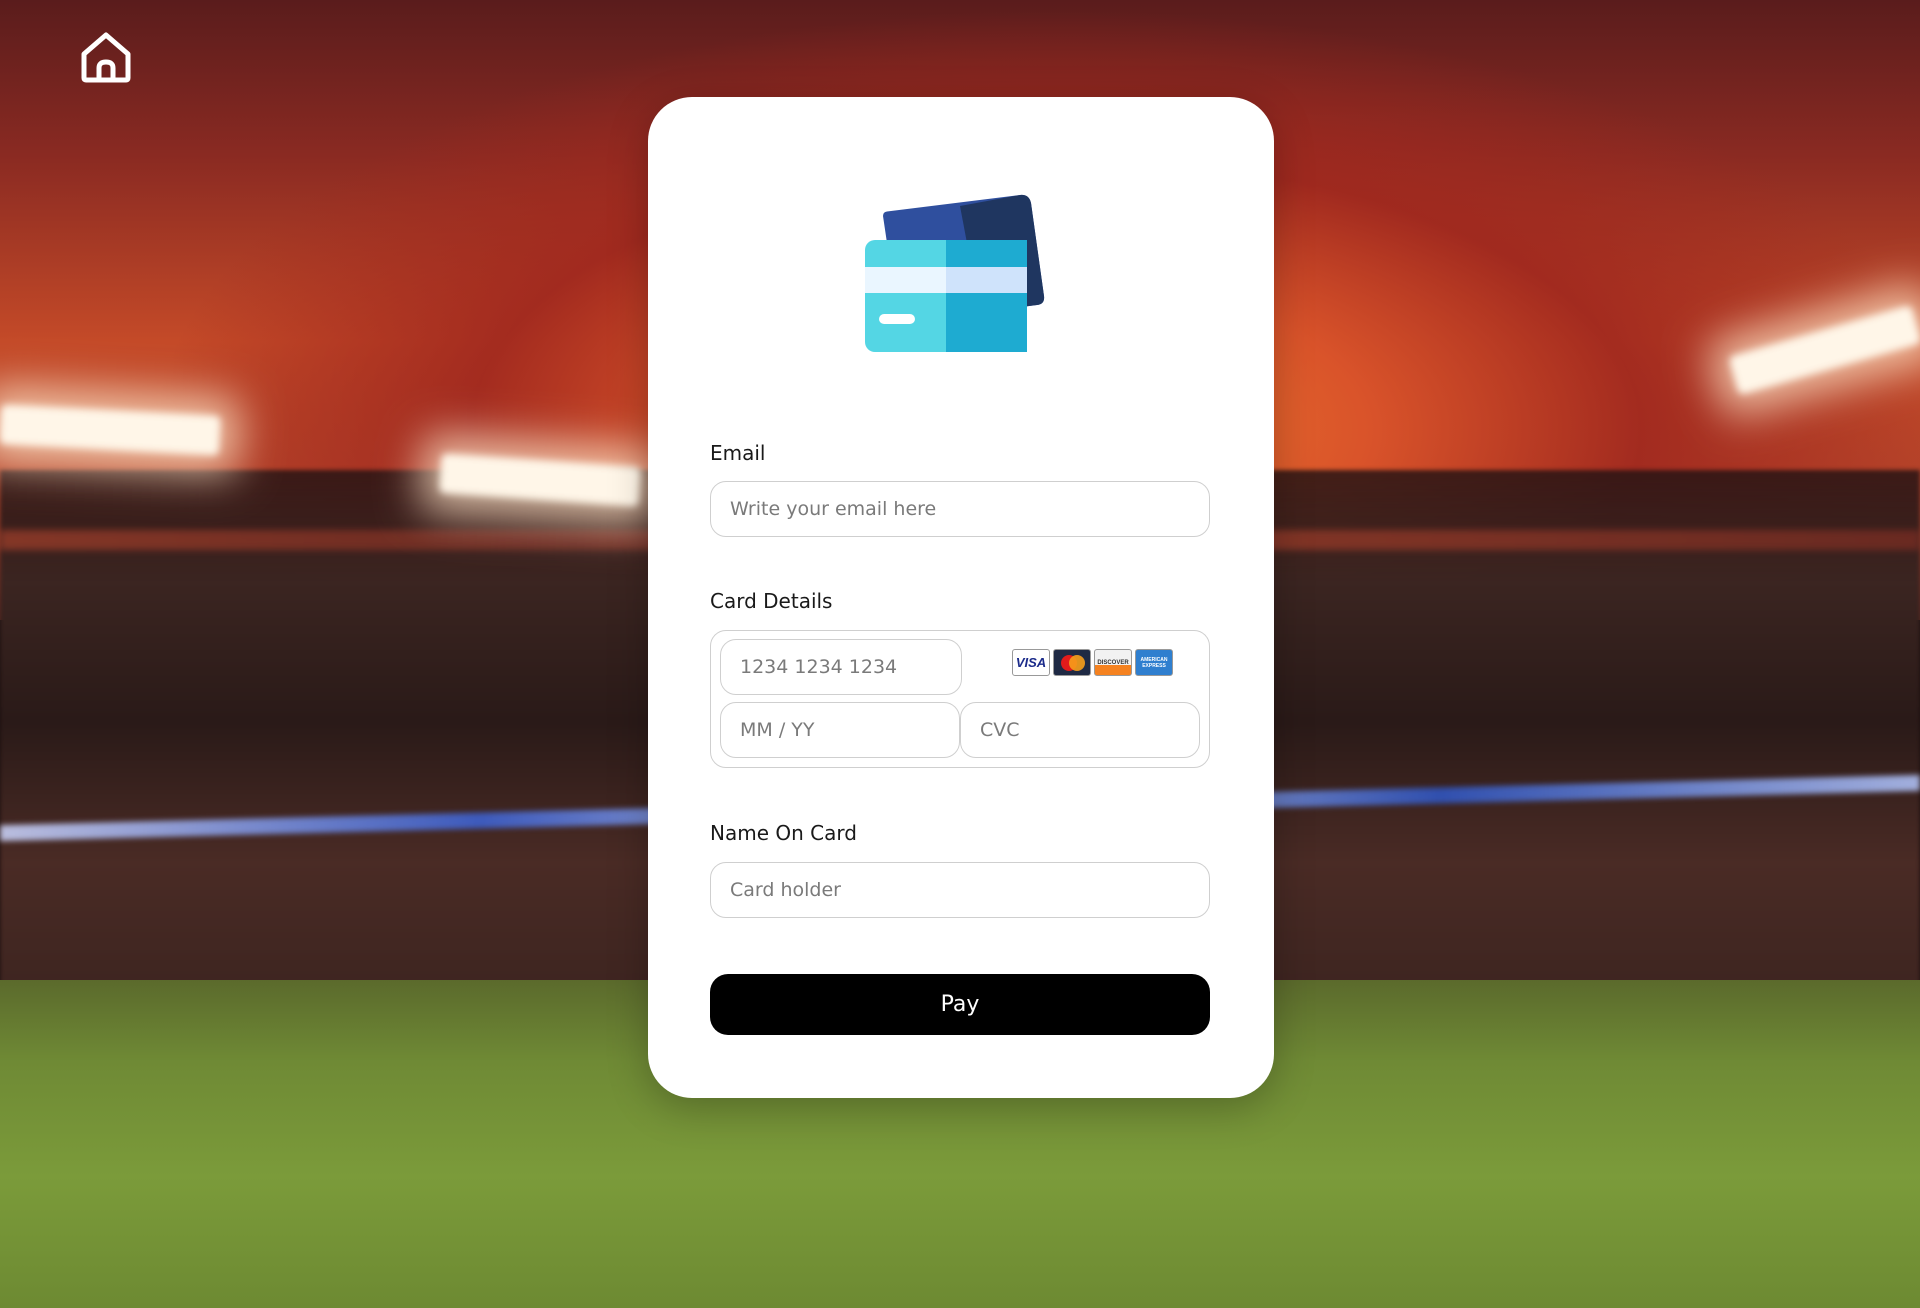 The width and height of the screenshot is (1920, 1308). I want to click on name-on-card-label: Name On Card, so click(783, 833).